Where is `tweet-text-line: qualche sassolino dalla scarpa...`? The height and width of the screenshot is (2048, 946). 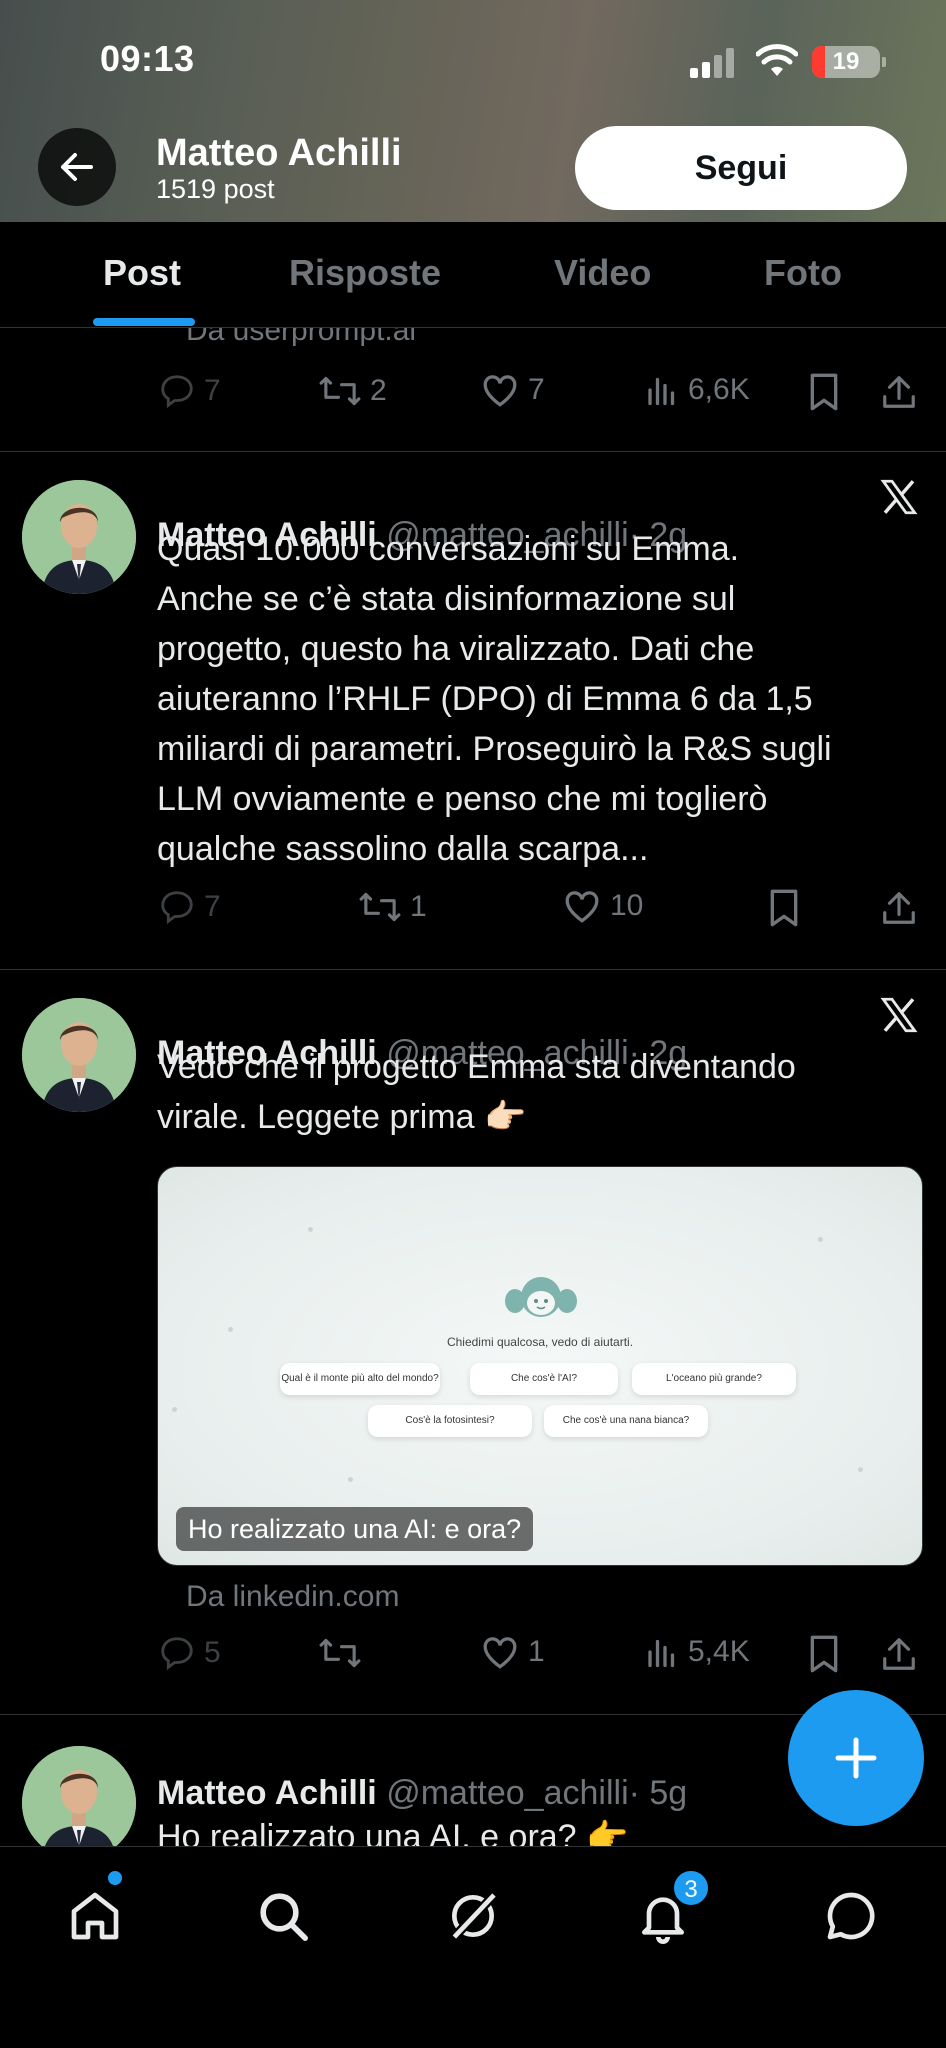 tweet-text-line: qualche sassolino dalla scarpa... is located at coordinates (403, 849).